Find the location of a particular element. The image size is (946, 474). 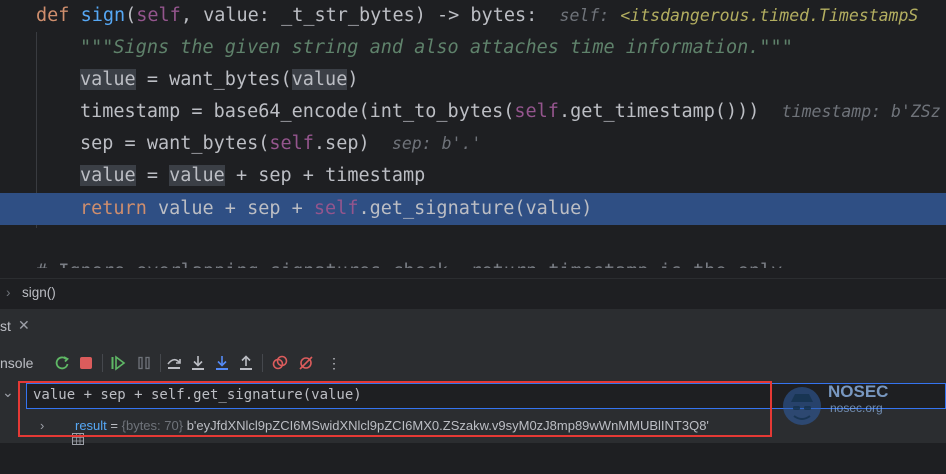

keyword-return: return is located at coordinates (113, 208).